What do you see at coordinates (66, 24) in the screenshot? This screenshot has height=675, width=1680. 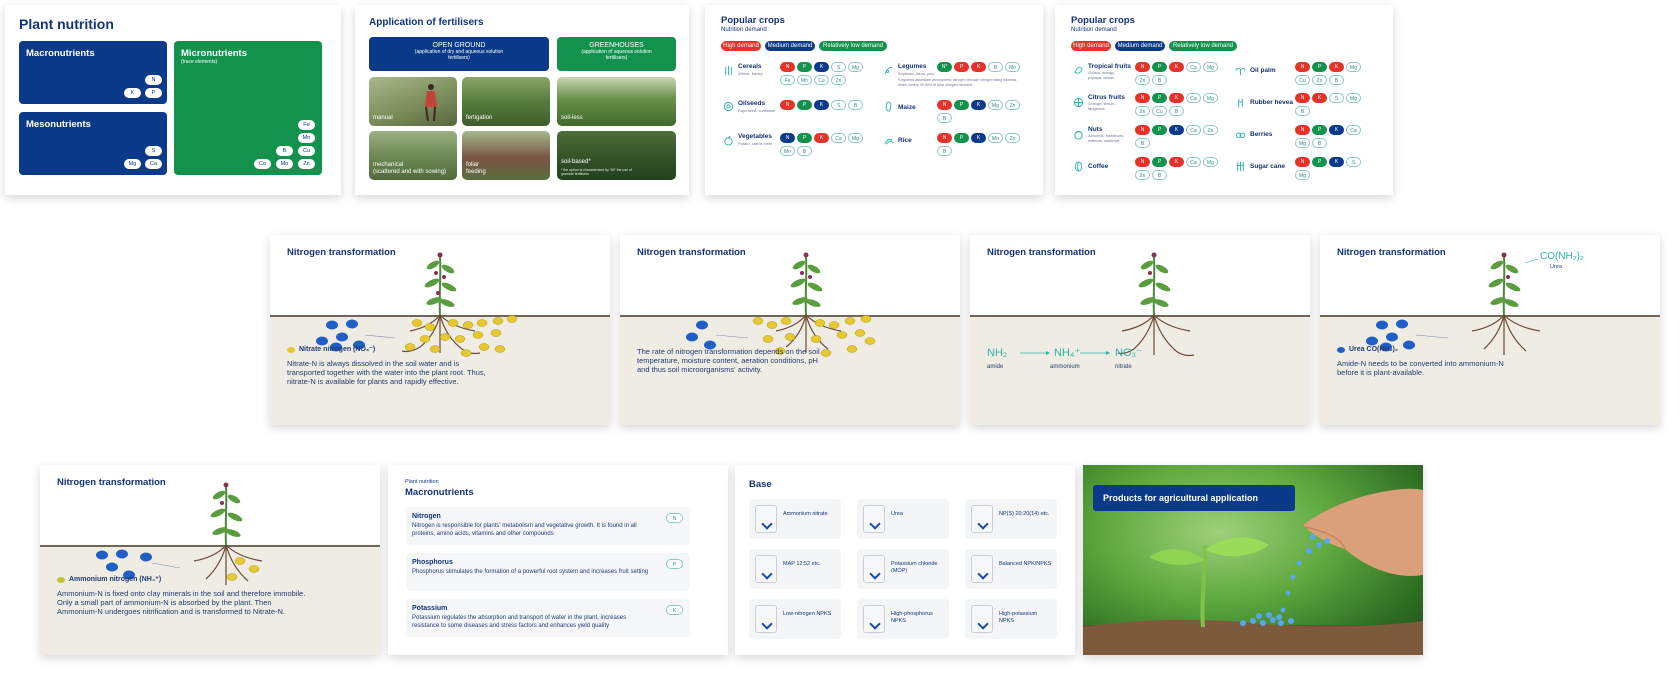 I see `slide-title: Plant nutrition` at bounding box center [66, 24].